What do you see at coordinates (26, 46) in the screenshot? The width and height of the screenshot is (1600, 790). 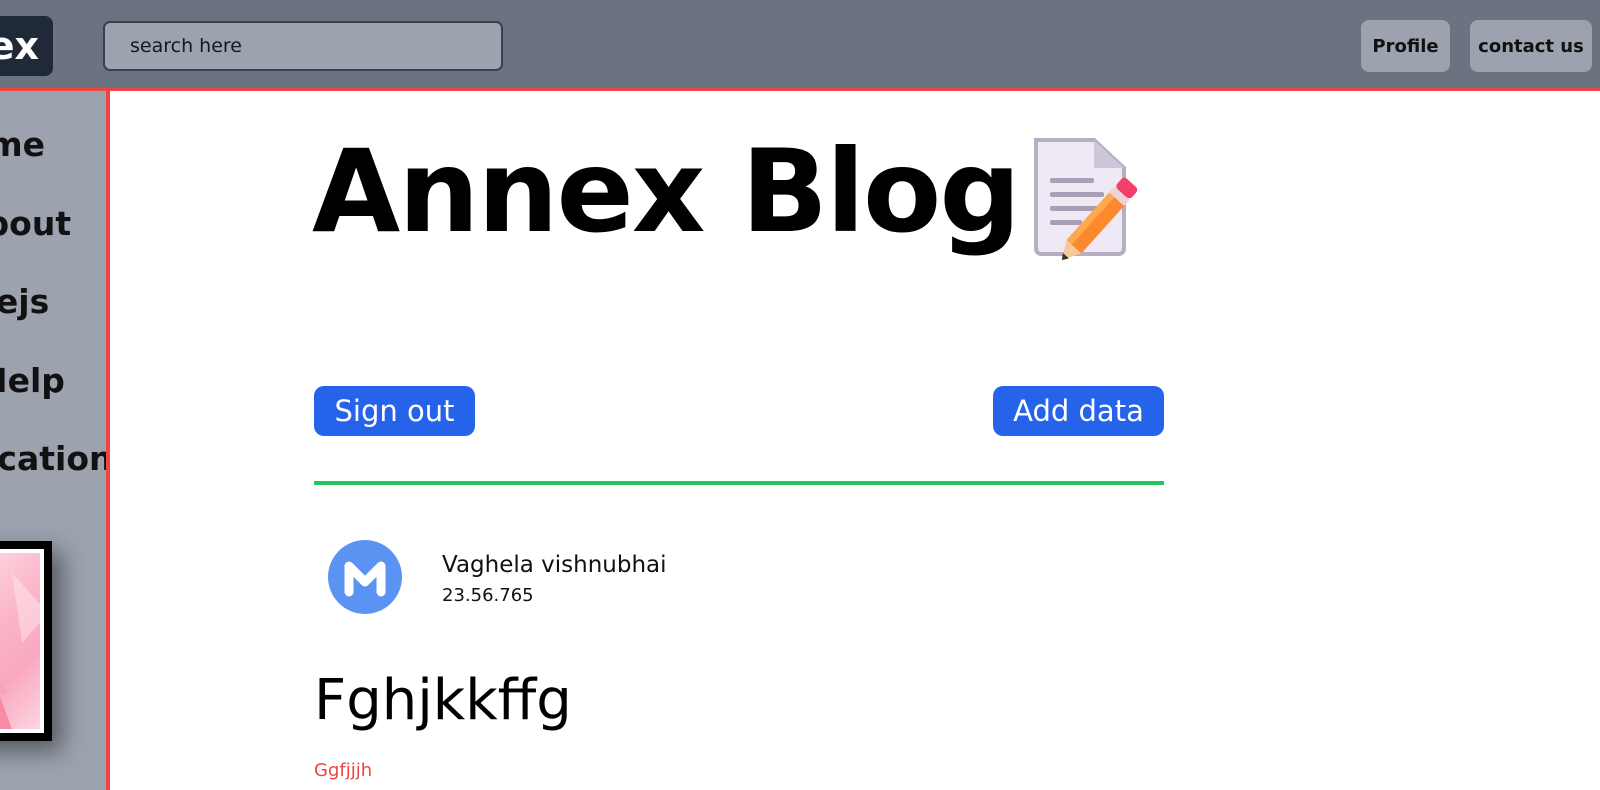 I see `site-logo: ex` at bounding box center [26, 46].